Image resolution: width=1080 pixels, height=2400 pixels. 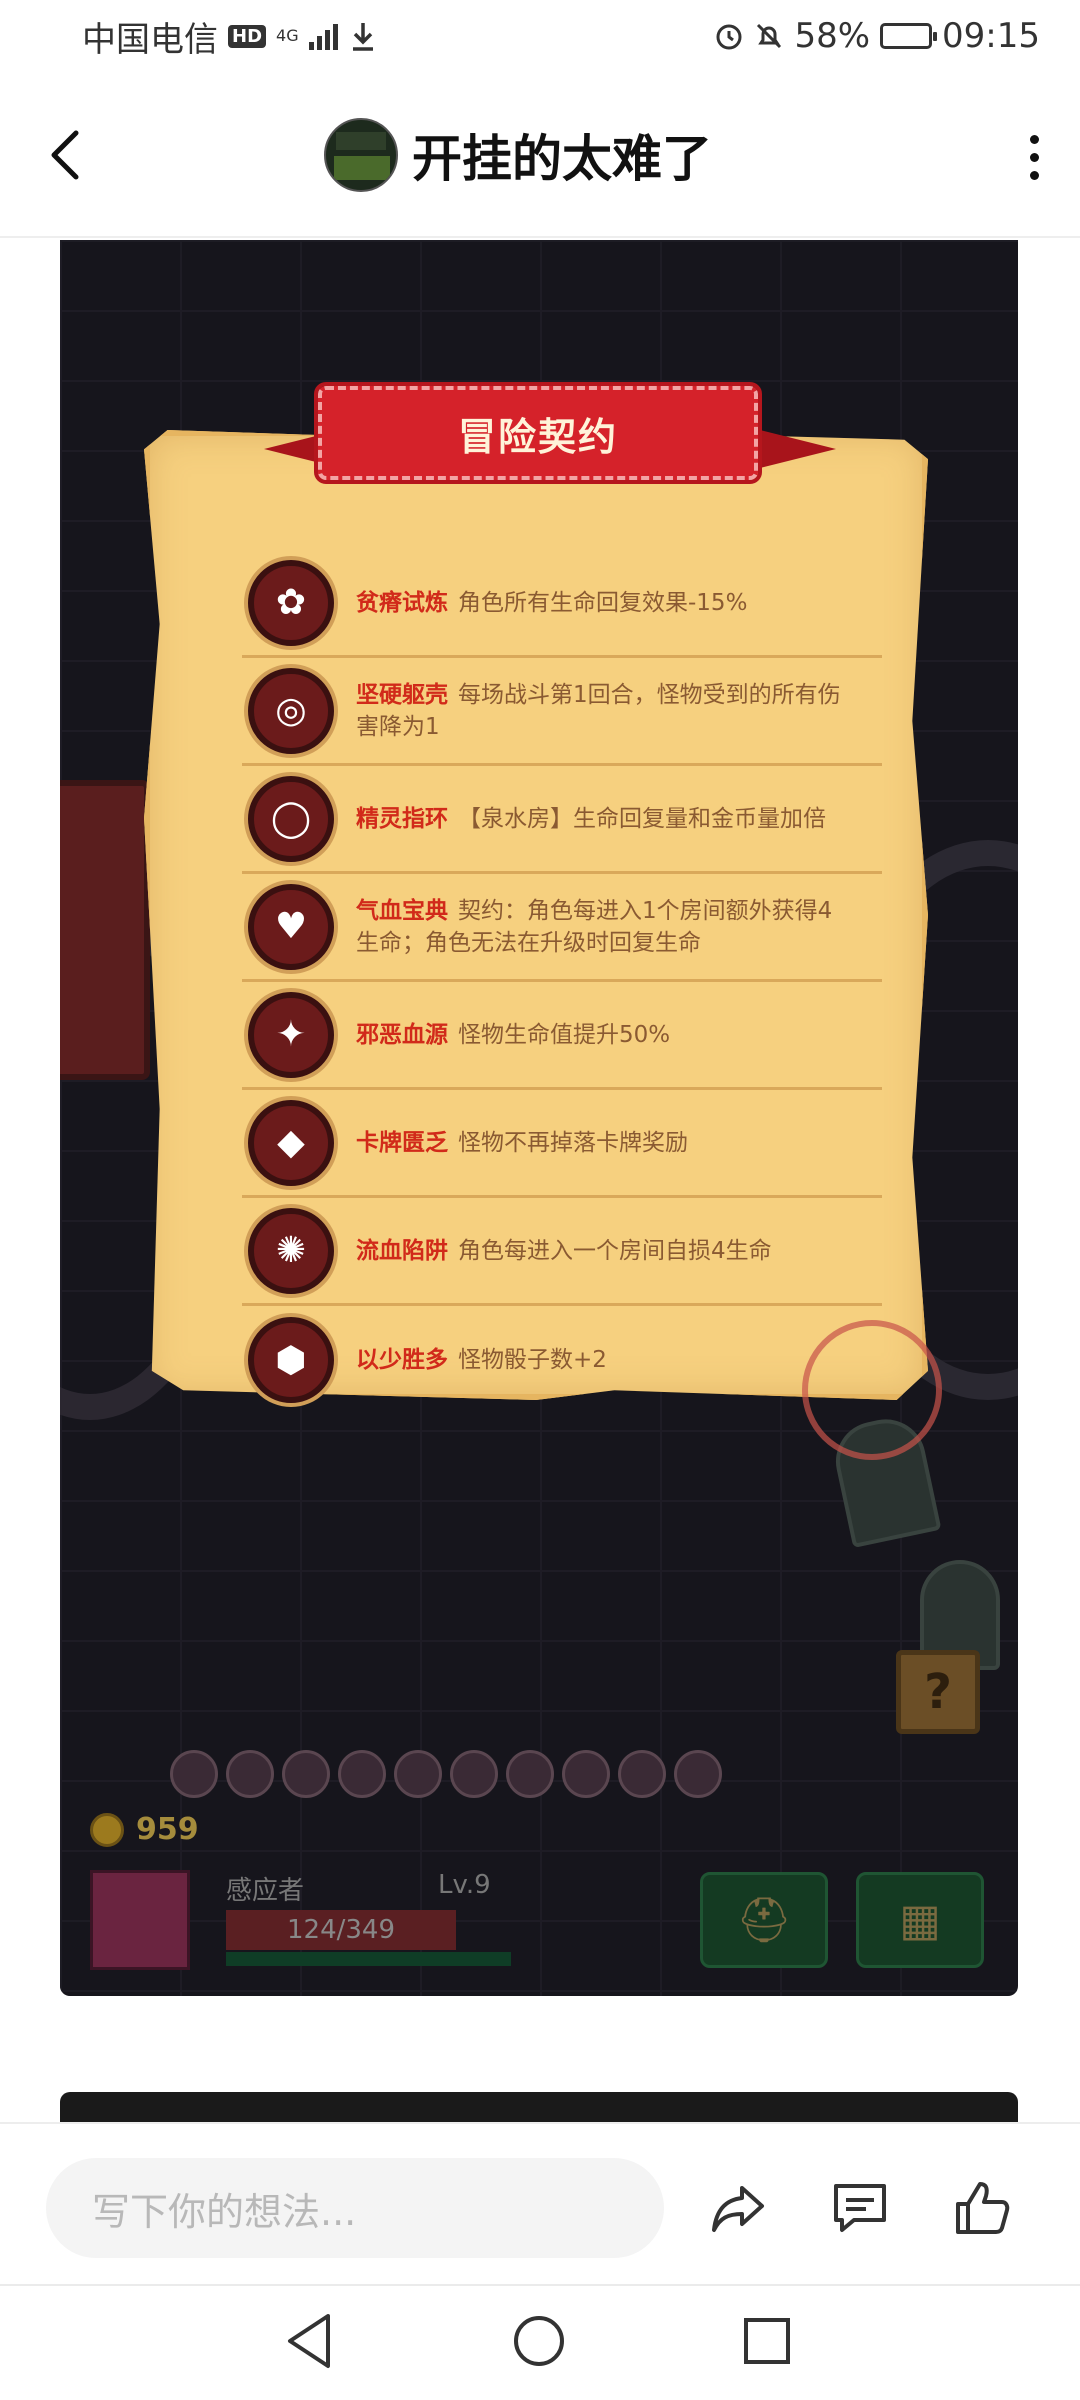 I want to click on alarm-icon, so click(x=729, y=37).